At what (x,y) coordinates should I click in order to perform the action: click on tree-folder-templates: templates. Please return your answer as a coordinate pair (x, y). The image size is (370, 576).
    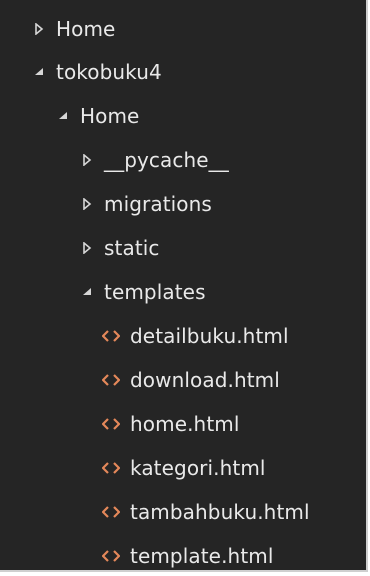
    Looking at the image, I should click on (141, 292).